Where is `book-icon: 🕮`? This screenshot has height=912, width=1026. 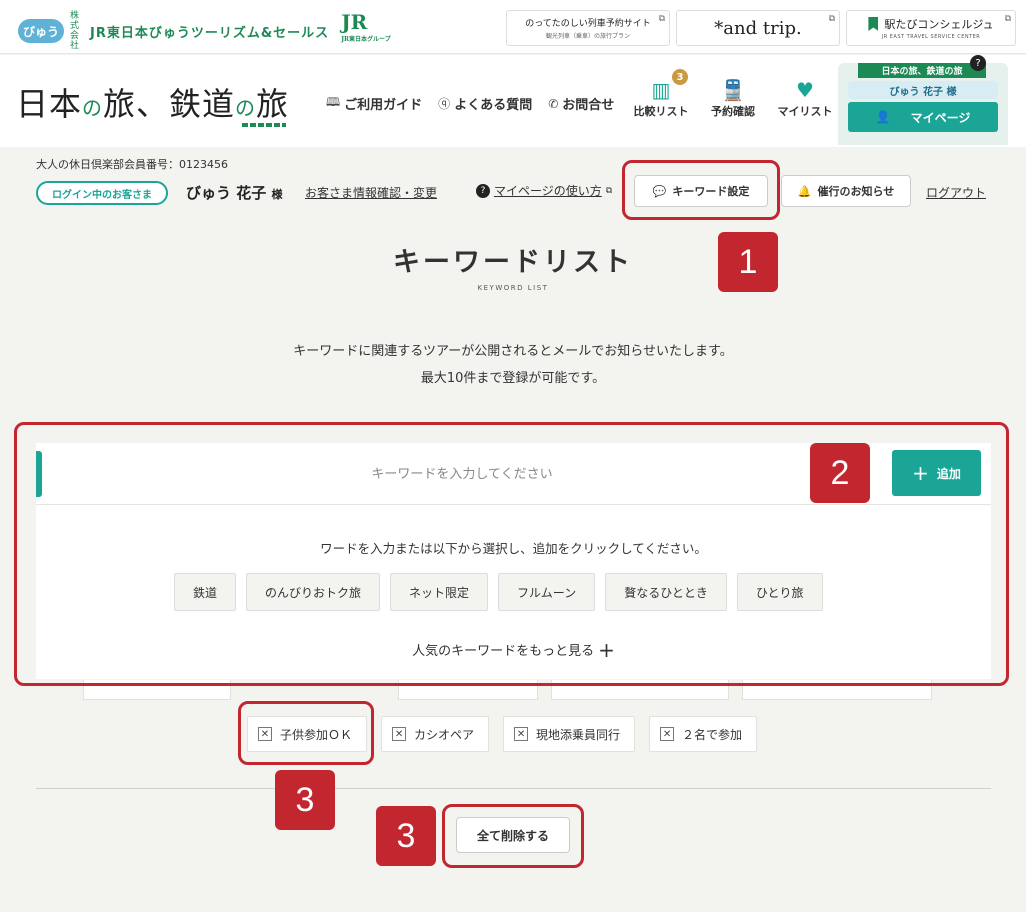
book-icon: 🕮 is located at coordinates (333, 102).